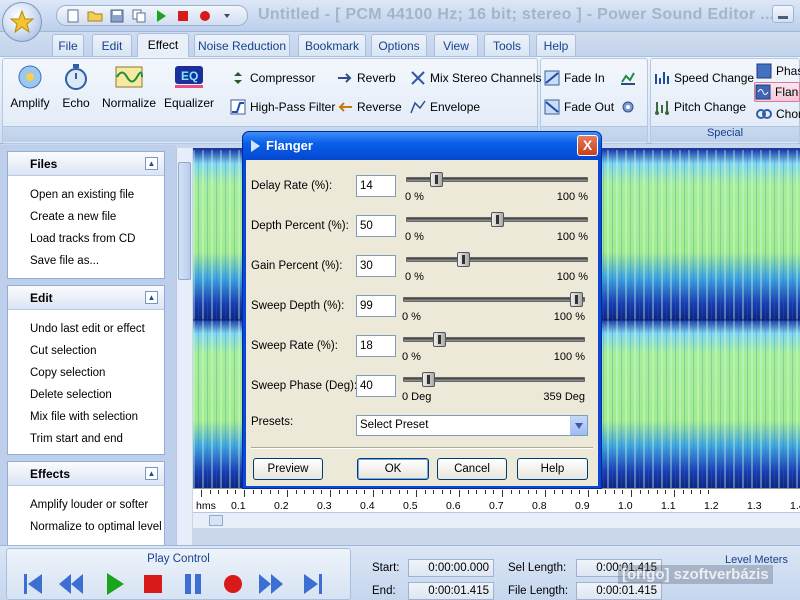 This screenshot has width=800, height=600. What do you see at coordinates (216, 520) in the screenshot?
I see `hscroll-thumb` at bounding box center [216, 520].